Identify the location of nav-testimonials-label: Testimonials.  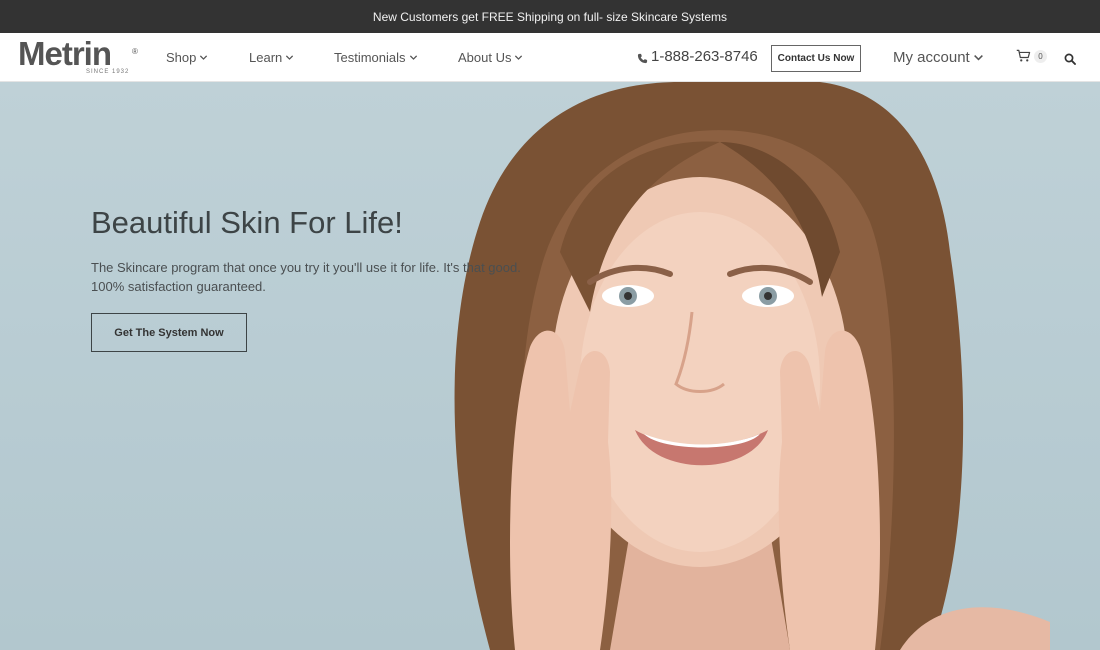
(370, 57).